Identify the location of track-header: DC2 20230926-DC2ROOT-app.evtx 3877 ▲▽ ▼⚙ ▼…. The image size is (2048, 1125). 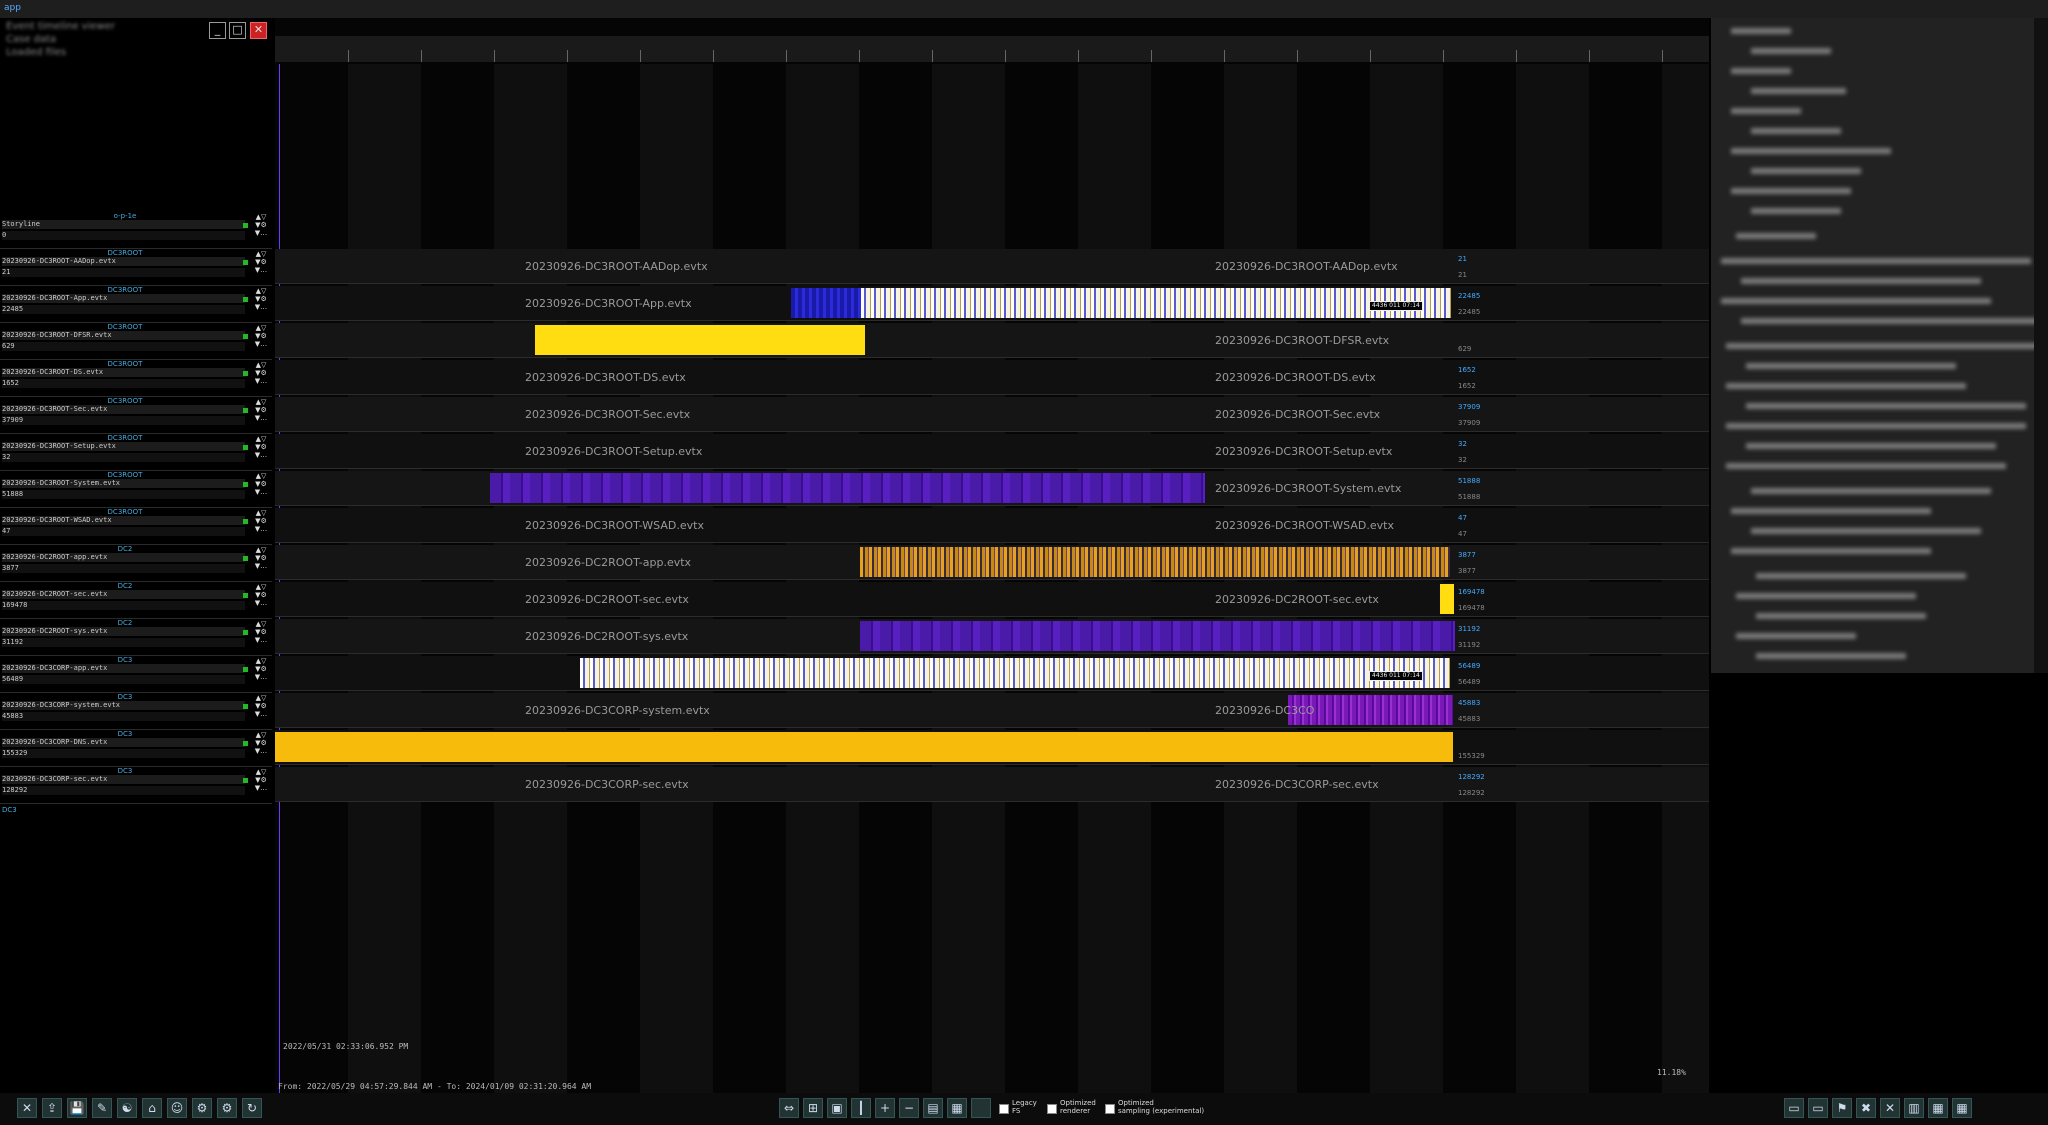
(136, 563).